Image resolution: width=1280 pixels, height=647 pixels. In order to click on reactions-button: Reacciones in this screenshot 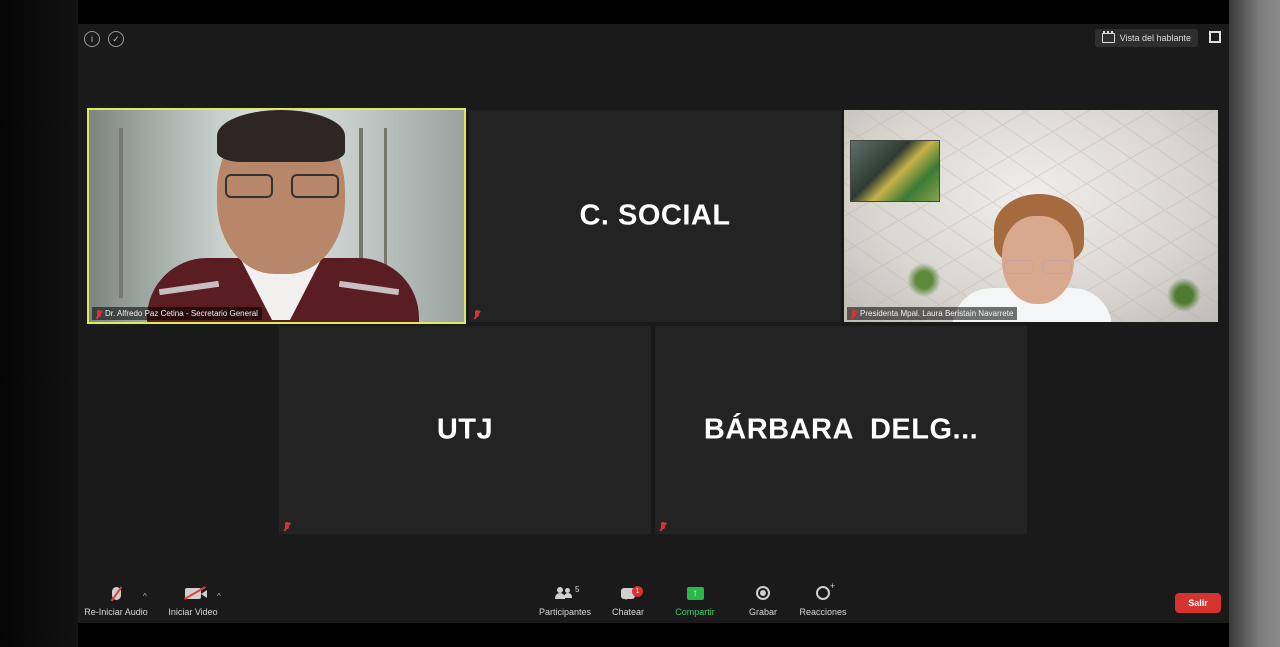, I will do `click(823, 599)`.